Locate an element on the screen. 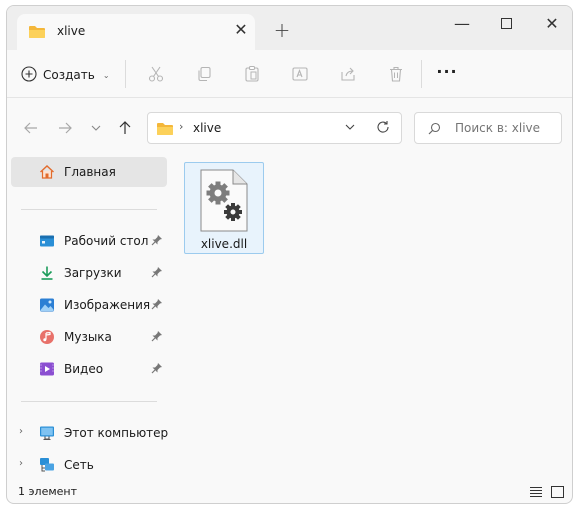 This screenshot has width=577, height=509. plus-circle-icon is located at coordinates (29, 75).